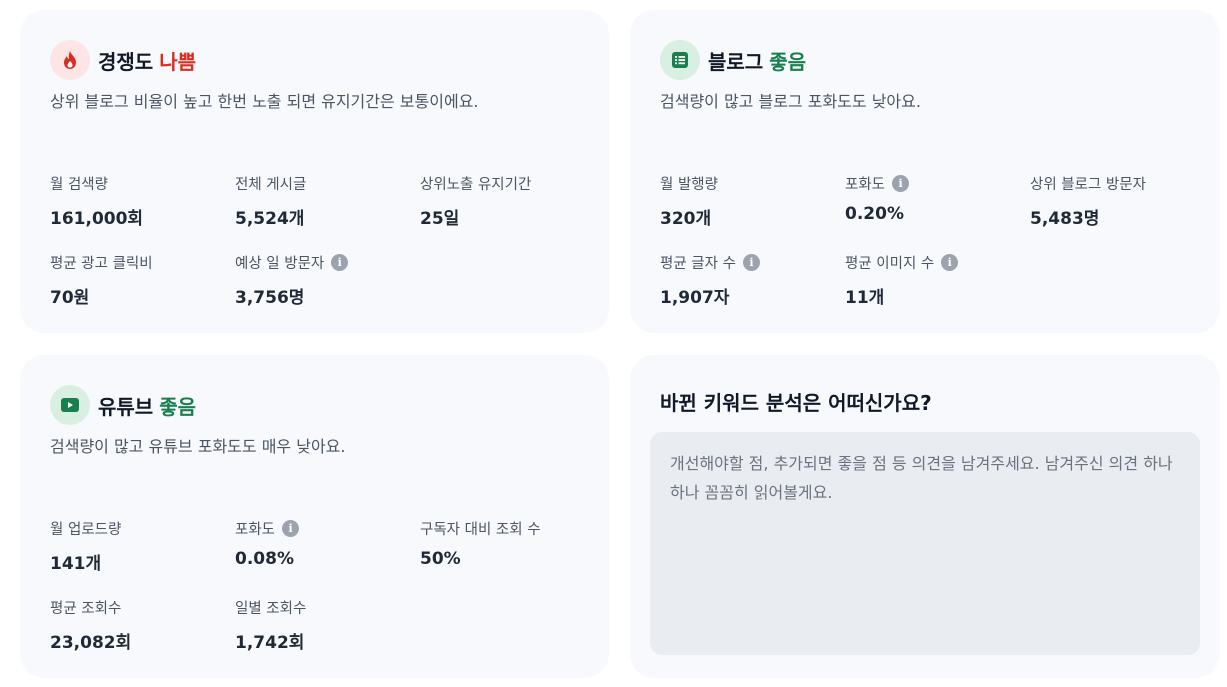  What do you see at coordinates (70, 405) in the screenshot?
I see `play-icon` at bounding box center [70, 405].